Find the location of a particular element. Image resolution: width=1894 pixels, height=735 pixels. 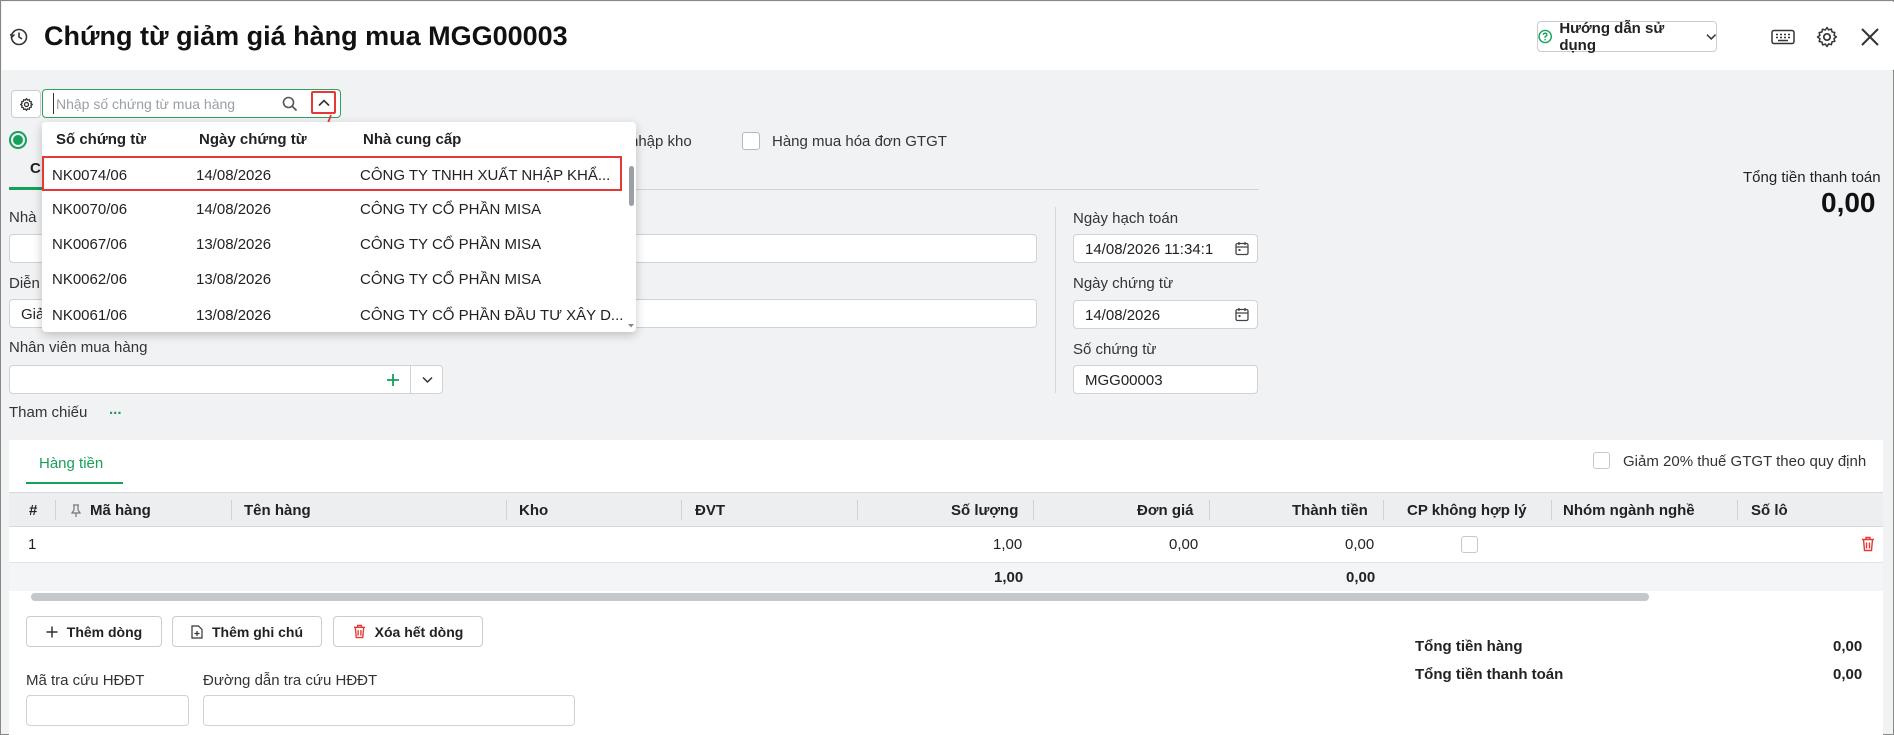

row-stt: 1 is located at coordinates (32, 544).